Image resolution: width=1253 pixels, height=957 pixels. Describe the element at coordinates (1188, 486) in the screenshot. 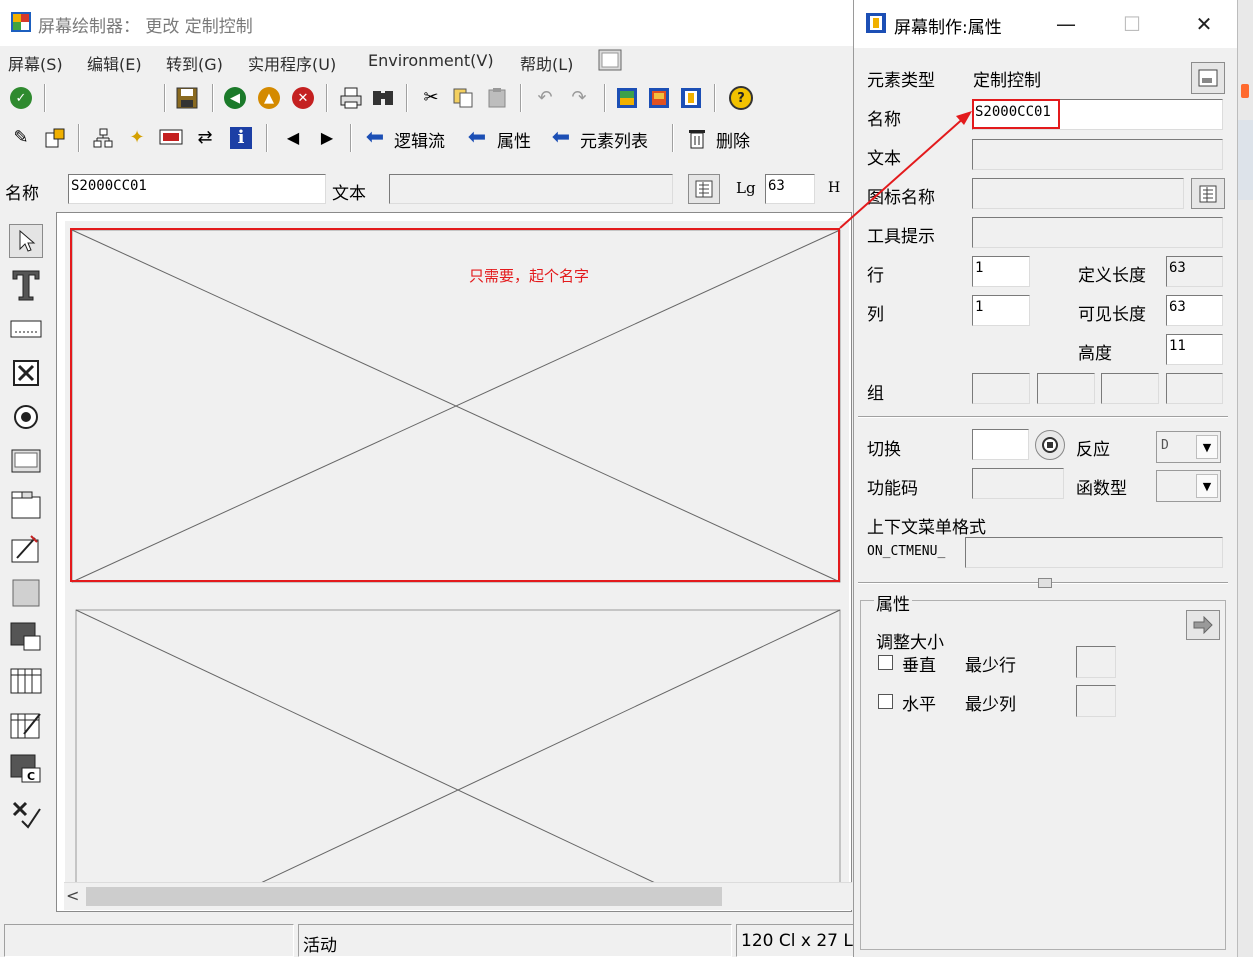

I see `ftype-dropdown: ▼` at that location.